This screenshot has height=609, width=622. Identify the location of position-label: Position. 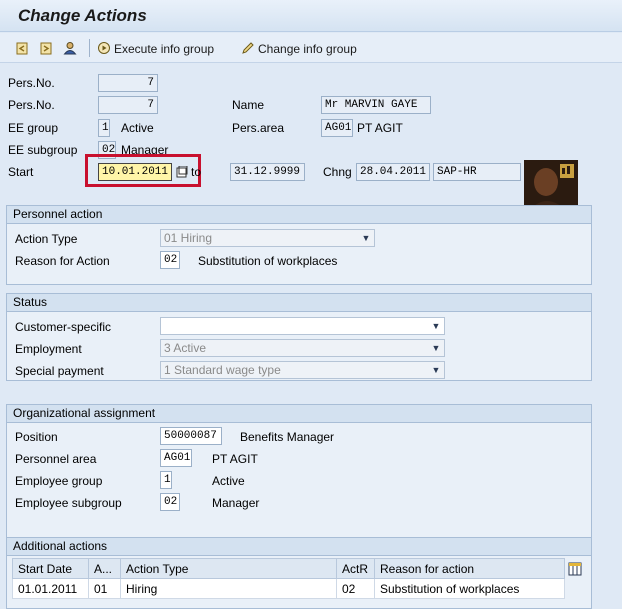
(36, 437).